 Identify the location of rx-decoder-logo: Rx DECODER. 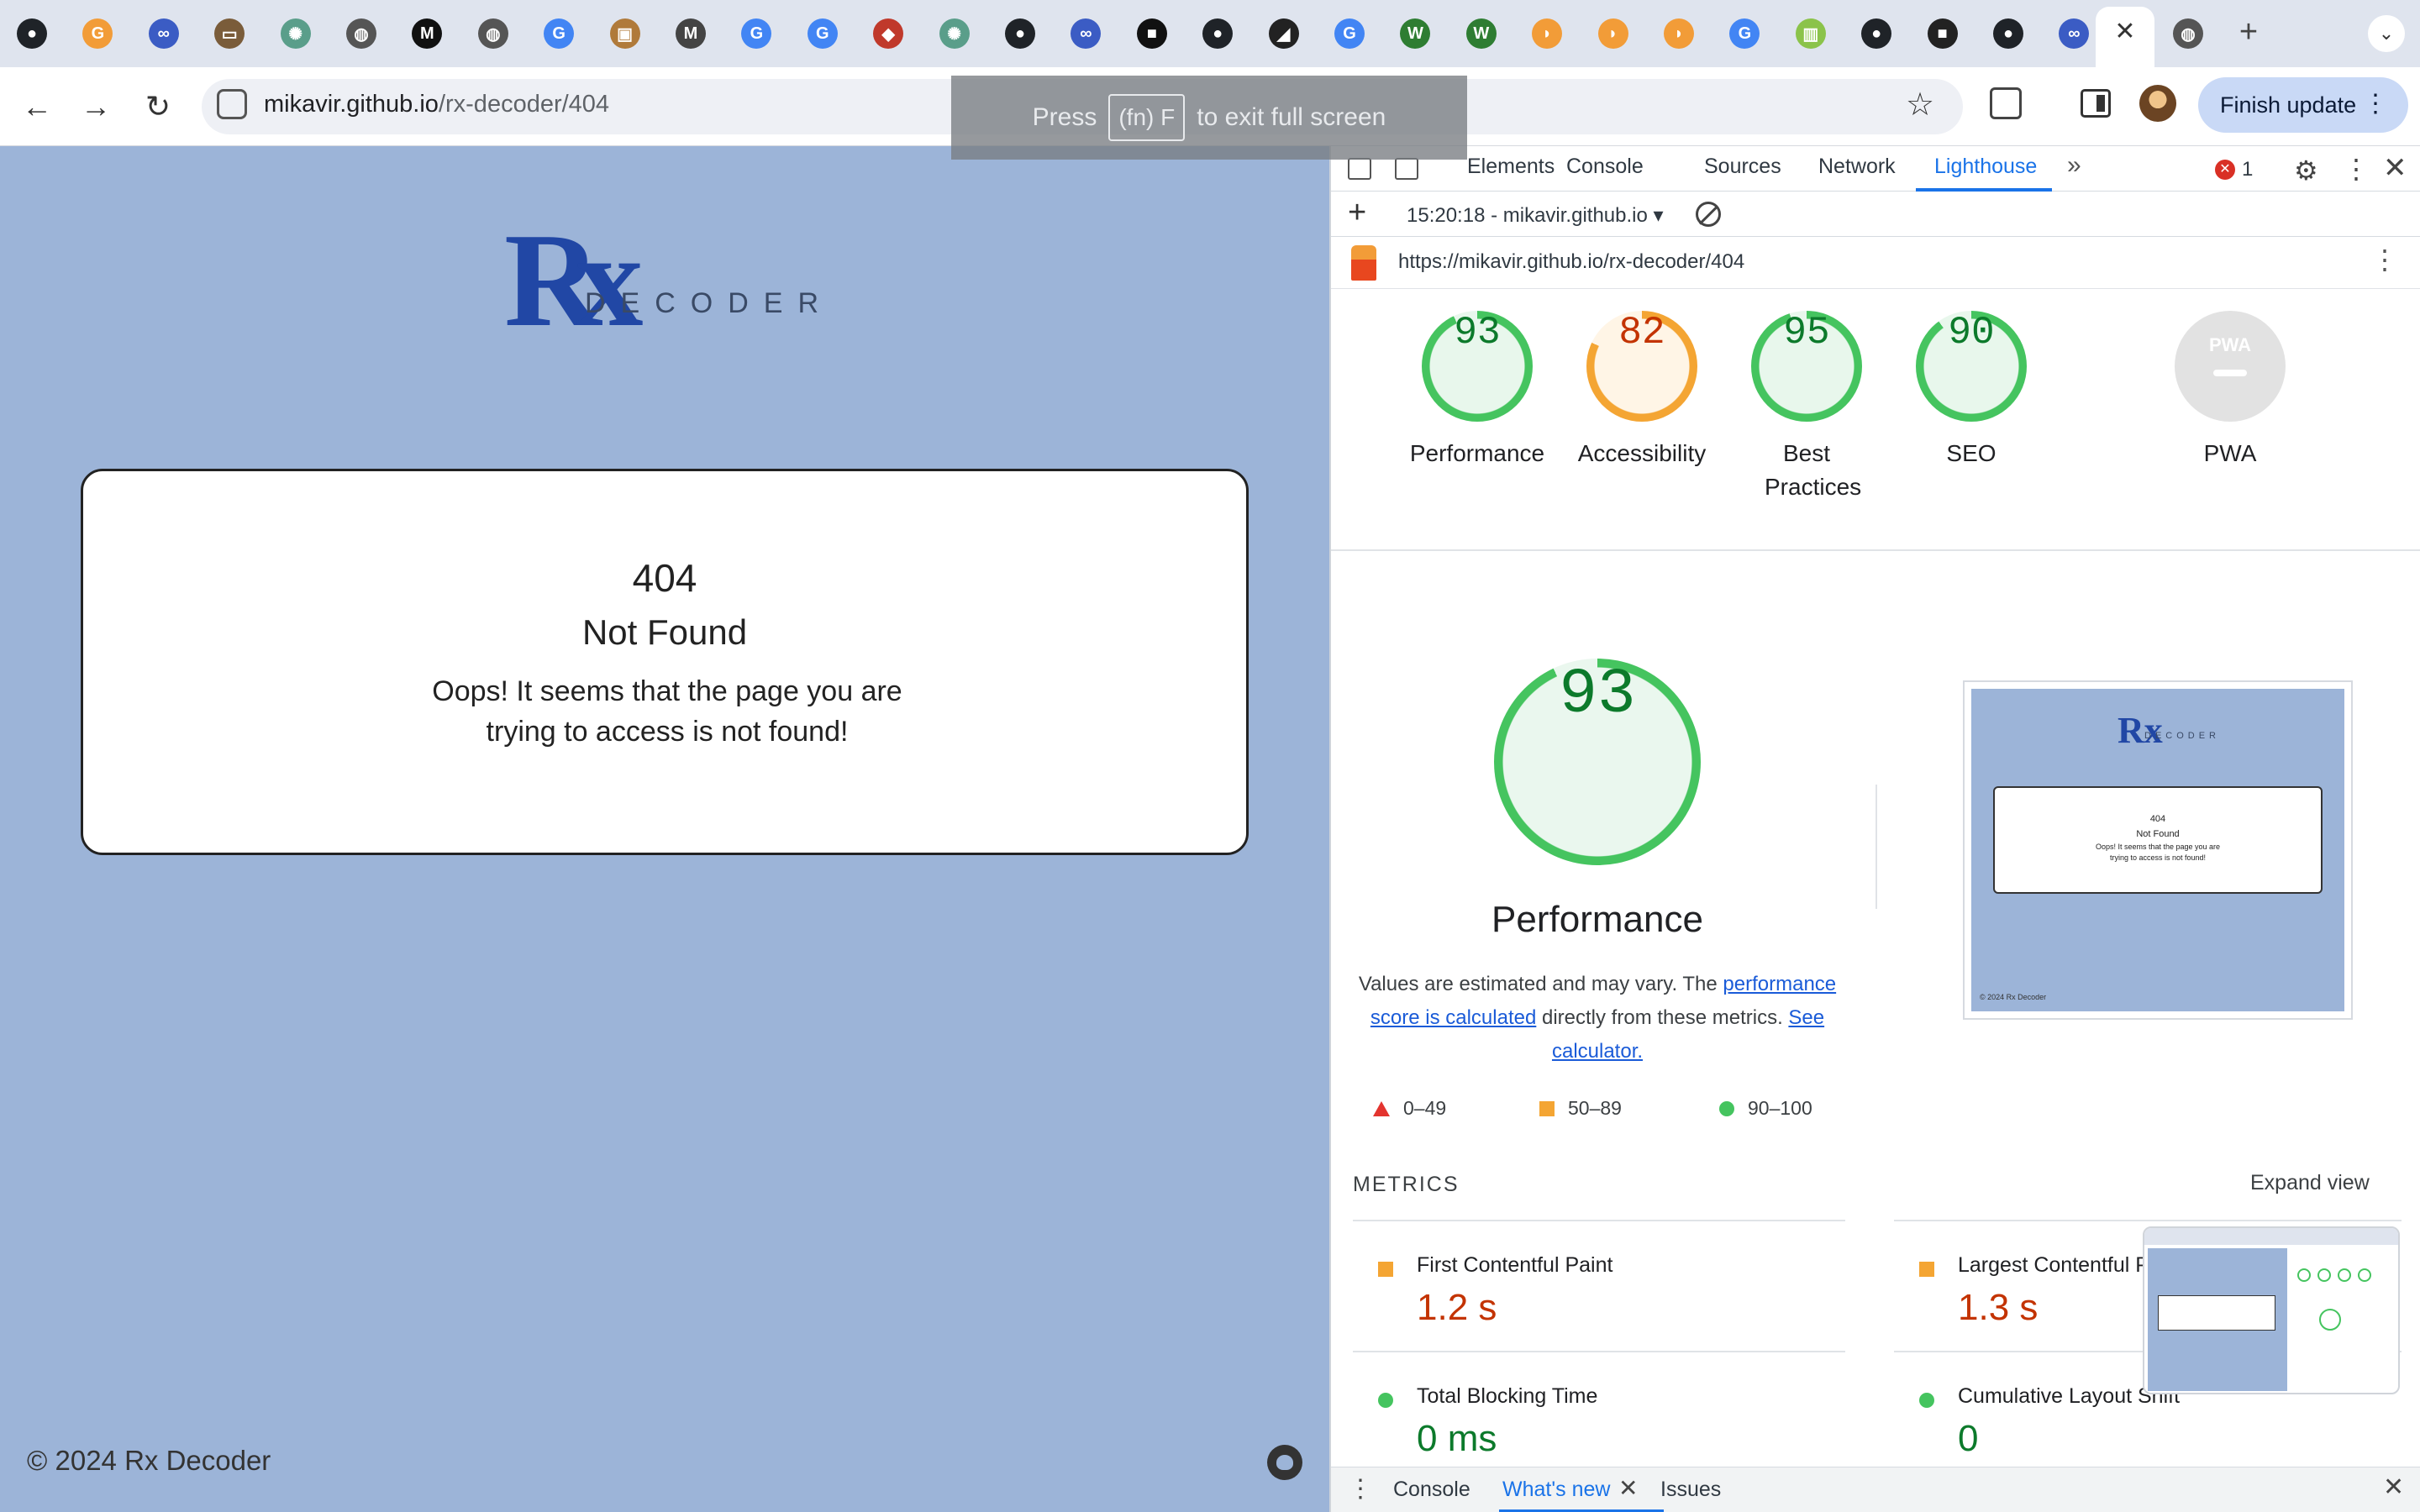
(672, 284).